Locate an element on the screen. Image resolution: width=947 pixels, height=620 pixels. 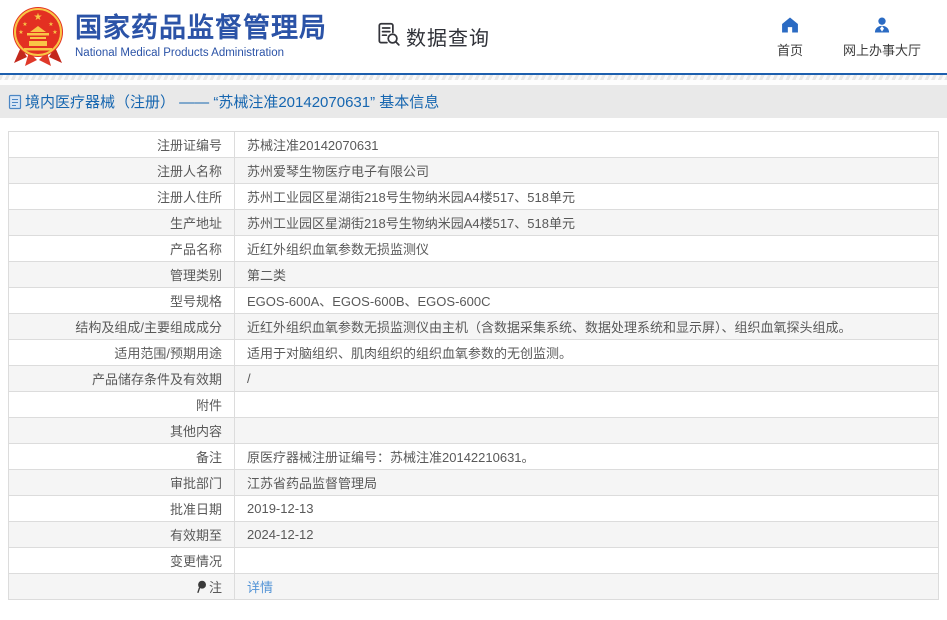
pin-icon is located at coordinates (201, 587).